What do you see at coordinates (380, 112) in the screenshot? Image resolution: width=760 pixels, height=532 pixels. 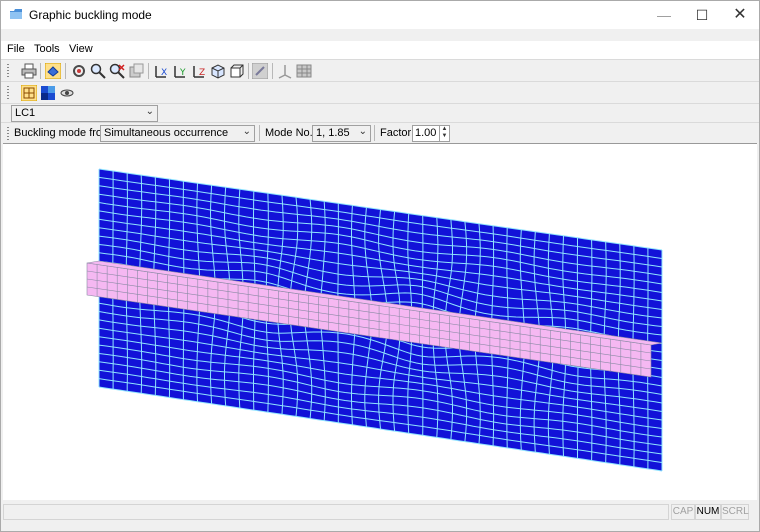 I see `load-case-bar: LC1 ⌄` at bounding box center [380, 112].